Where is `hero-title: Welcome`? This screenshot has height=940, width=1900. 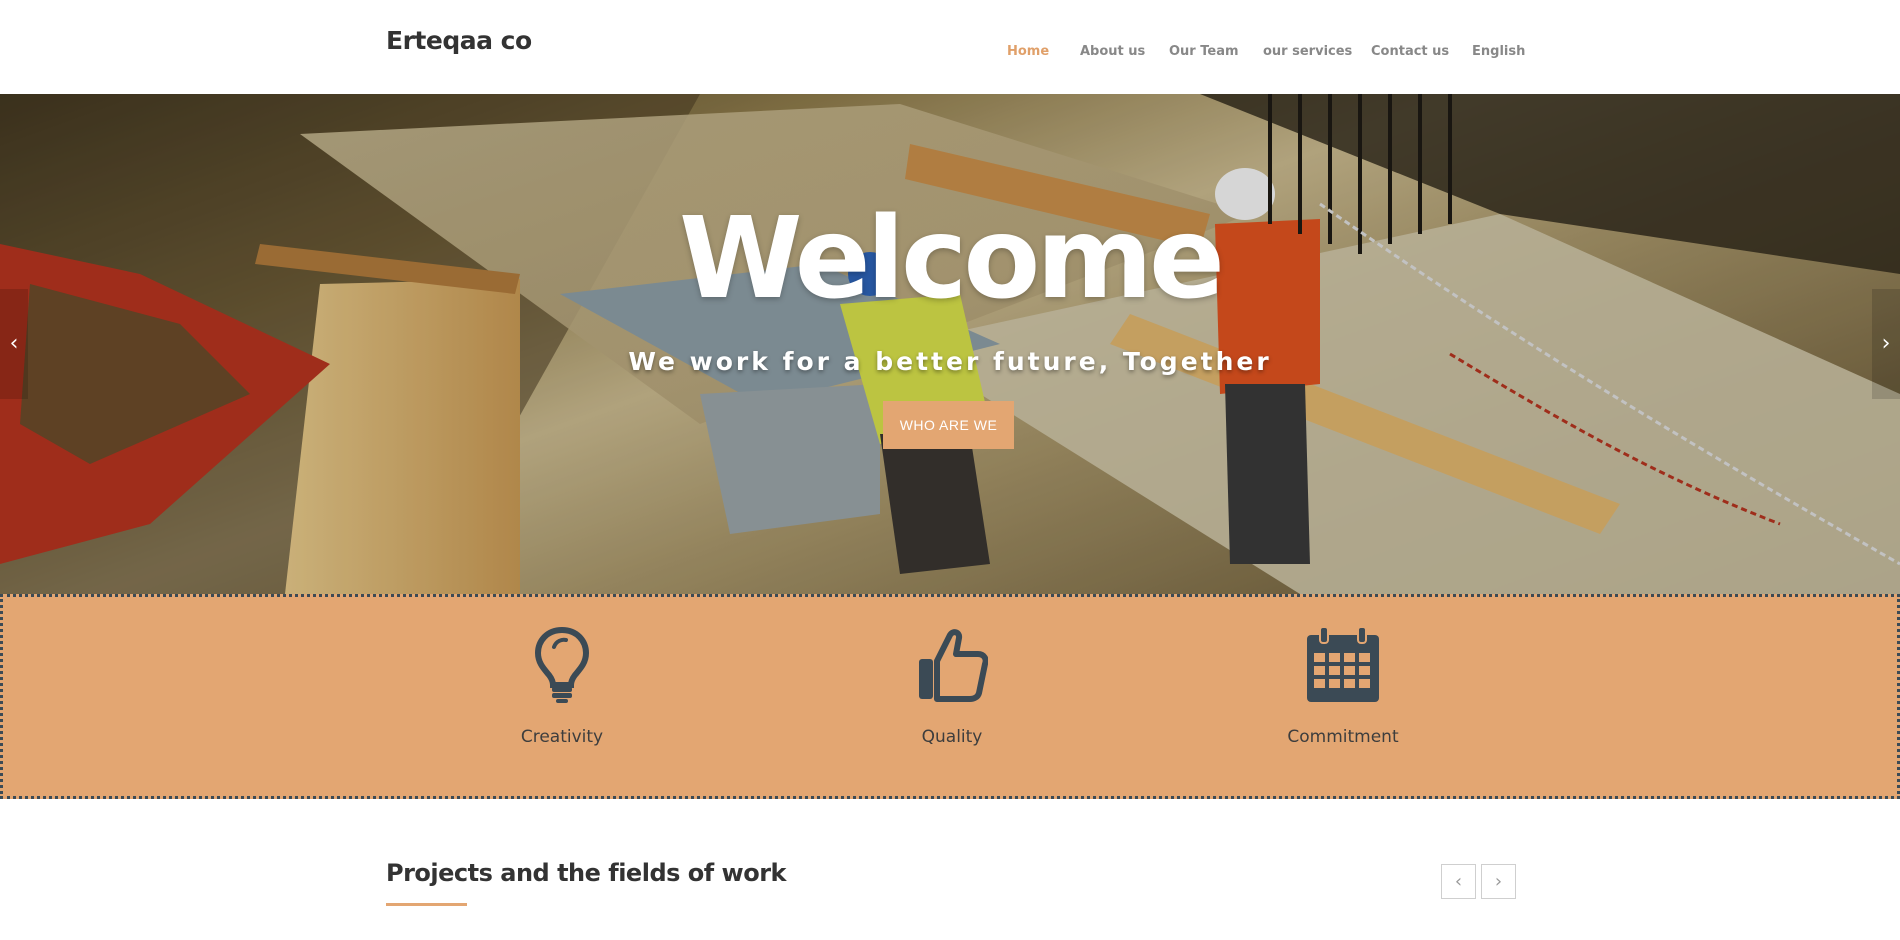 hero-title: Welcome is located at coordinates (952, 259).